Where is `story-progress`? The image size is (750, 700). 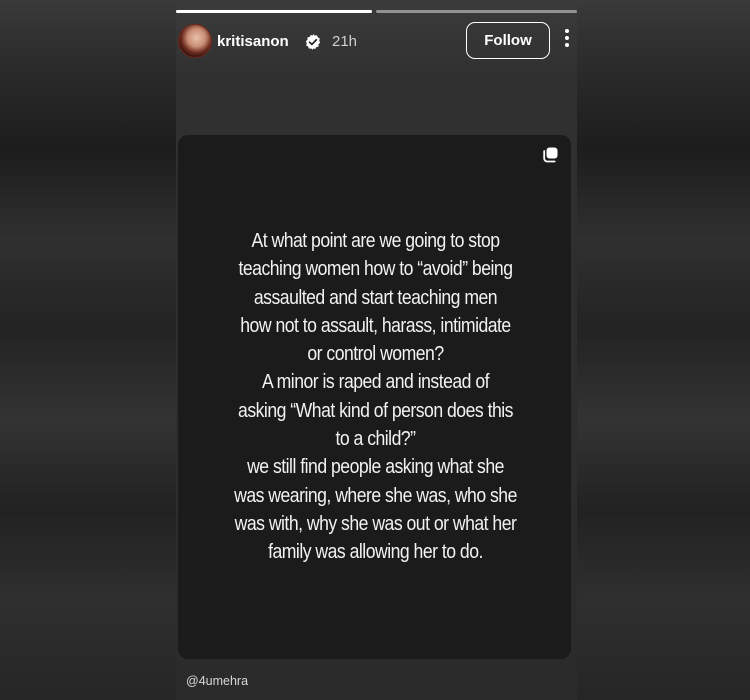 story-progress is located at coordinates (376, 12).